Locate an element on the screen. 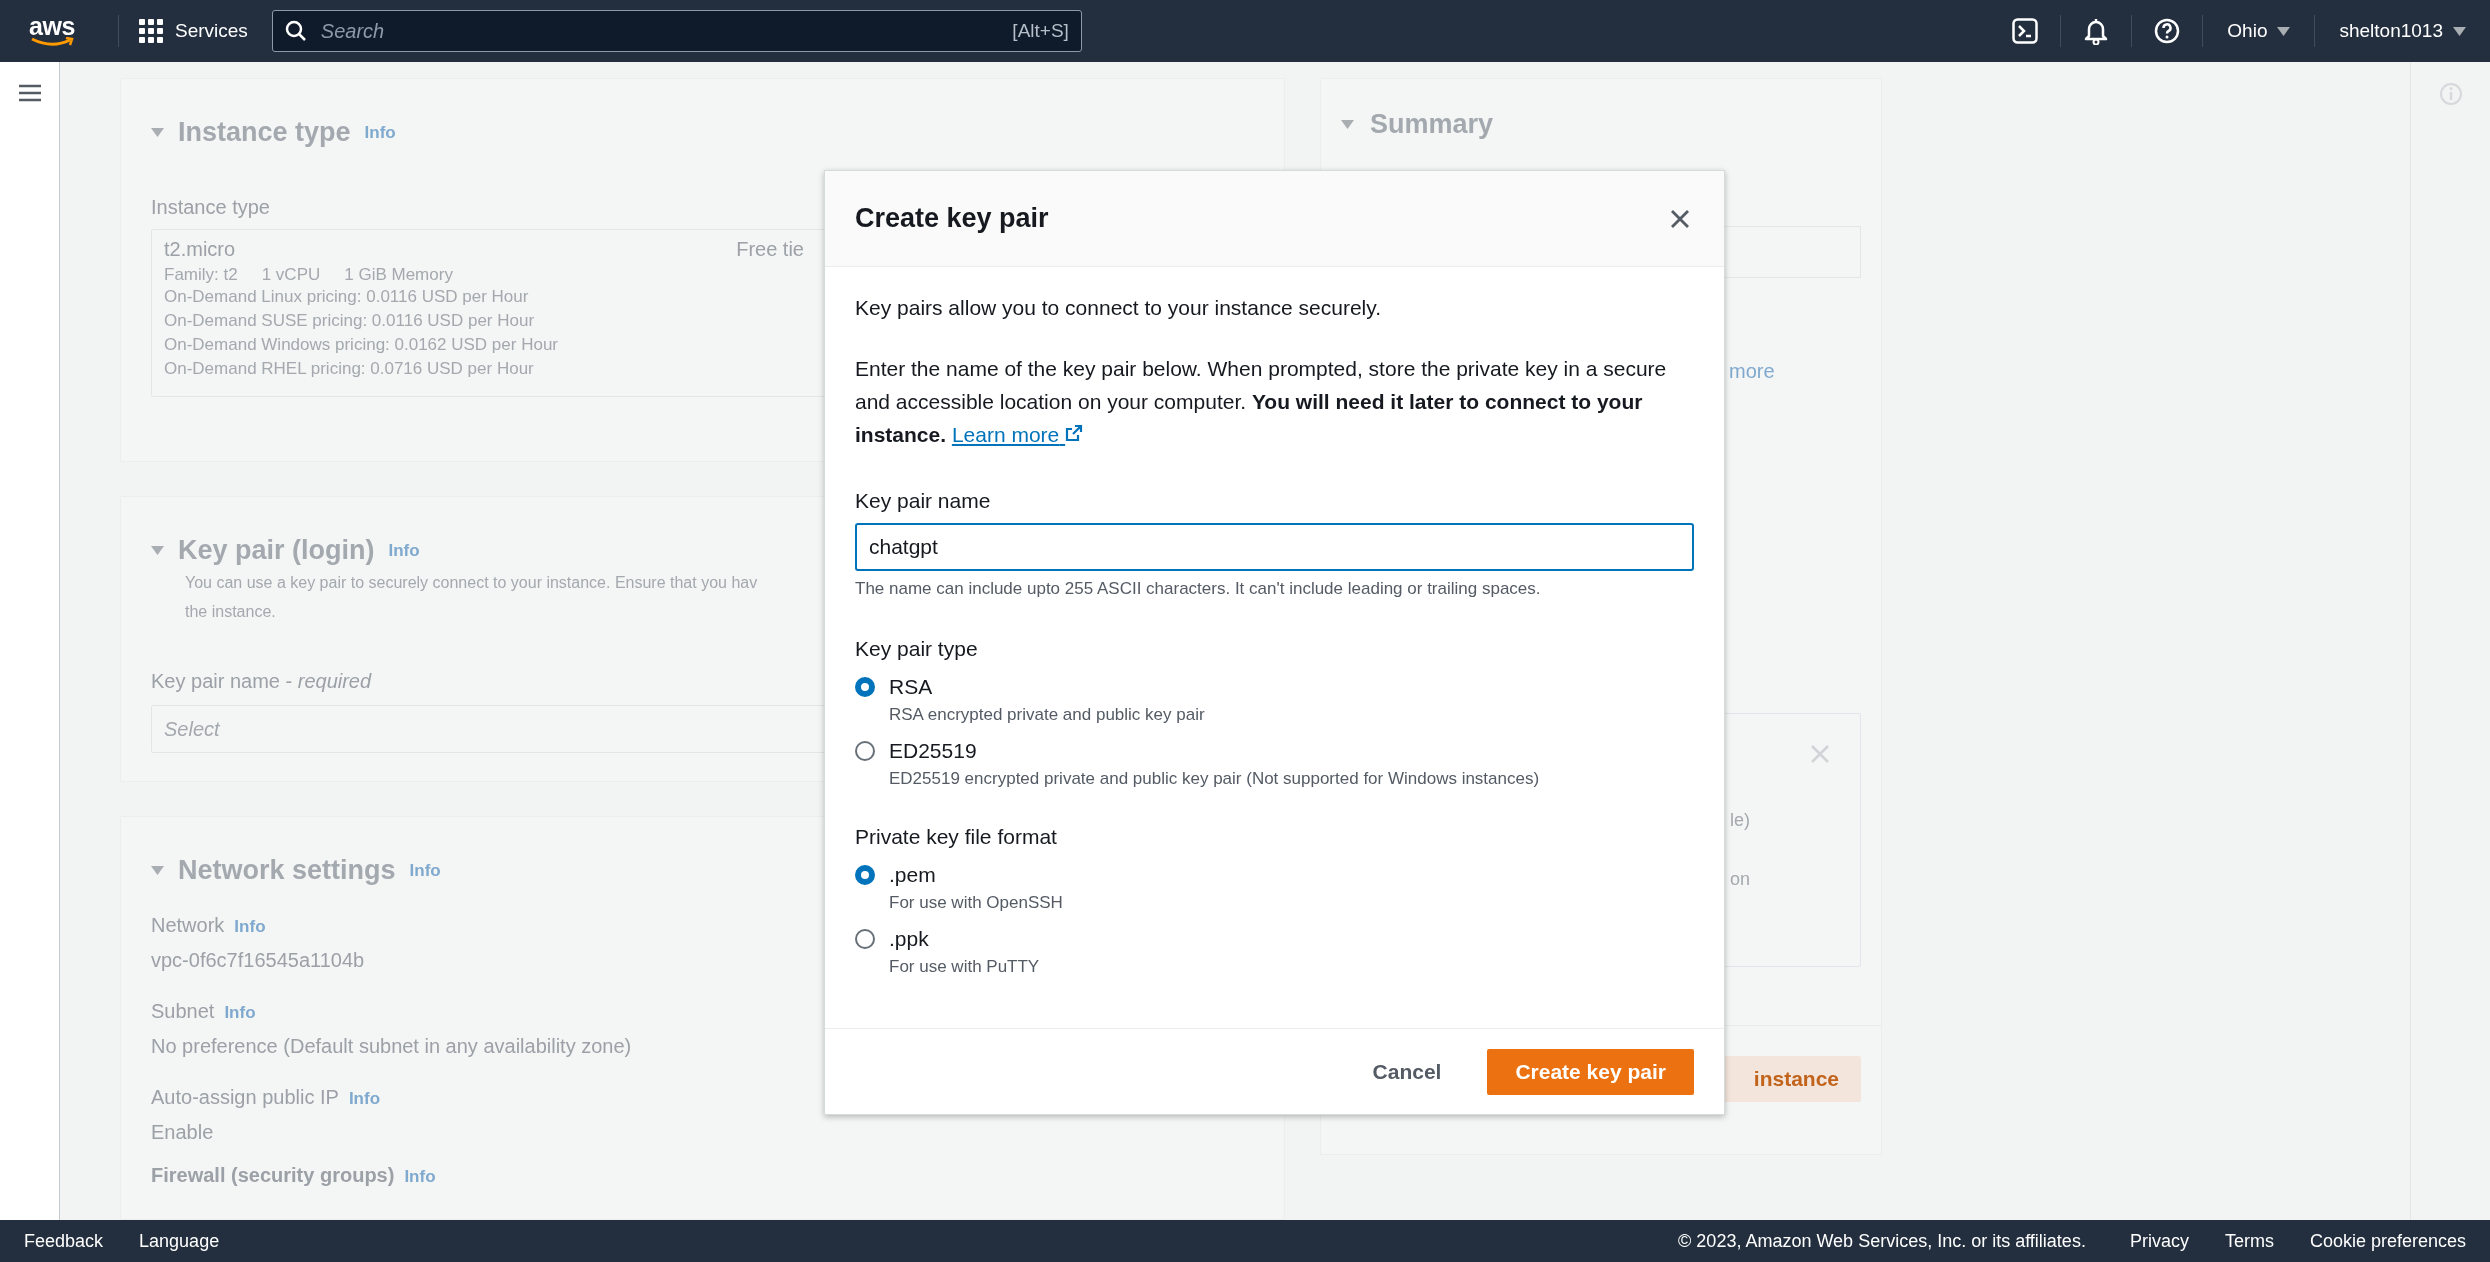 This screenshot has height=1262, width=2490. grid-icon is located at coordinates (151, 31).